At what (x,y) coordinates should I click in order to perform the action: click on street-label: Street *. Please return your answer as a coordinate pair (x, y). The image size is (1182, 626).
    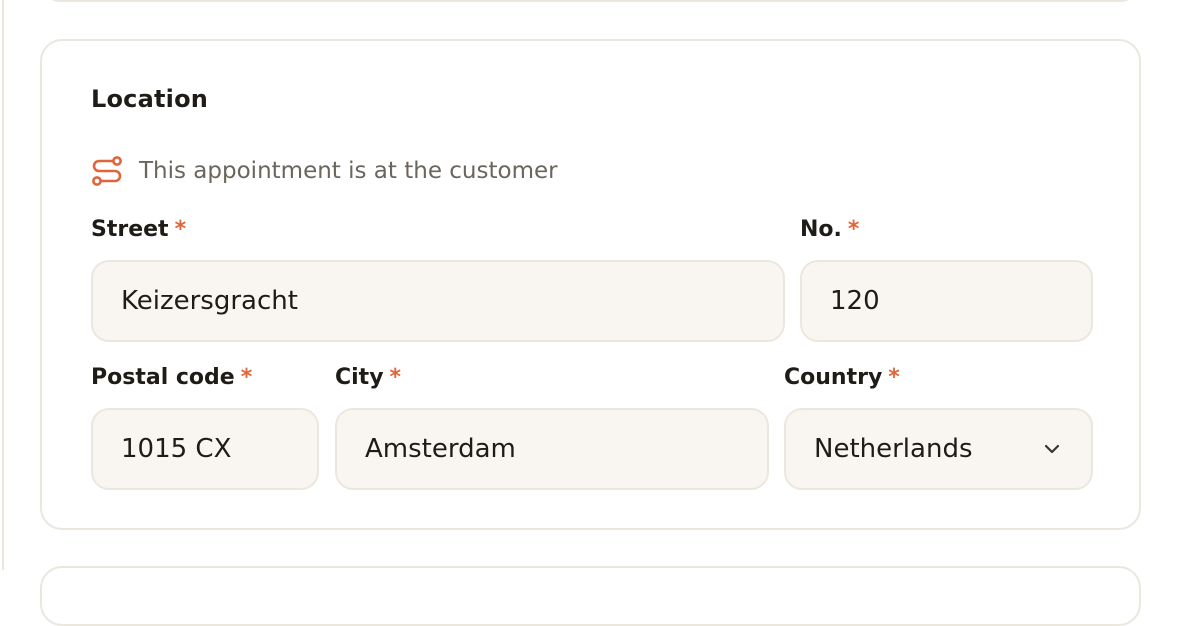
    Looking at the image, I should click on (139, 229).